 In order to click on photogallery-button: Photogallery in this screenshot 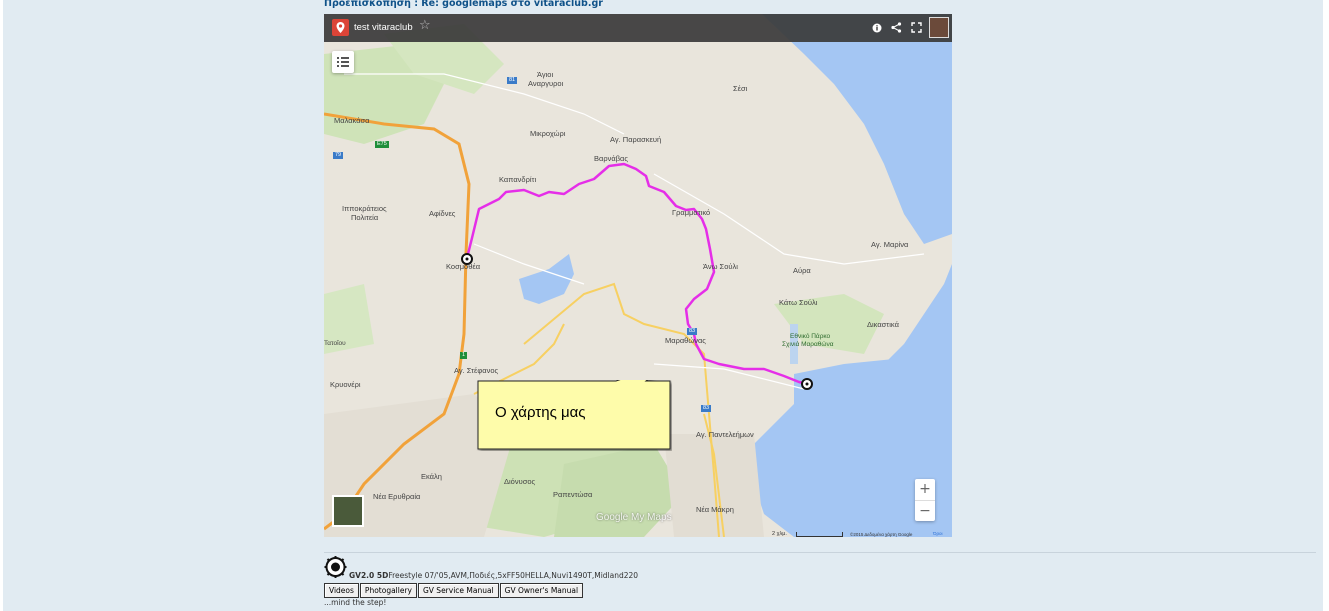, I will do `click(388, 590)`.